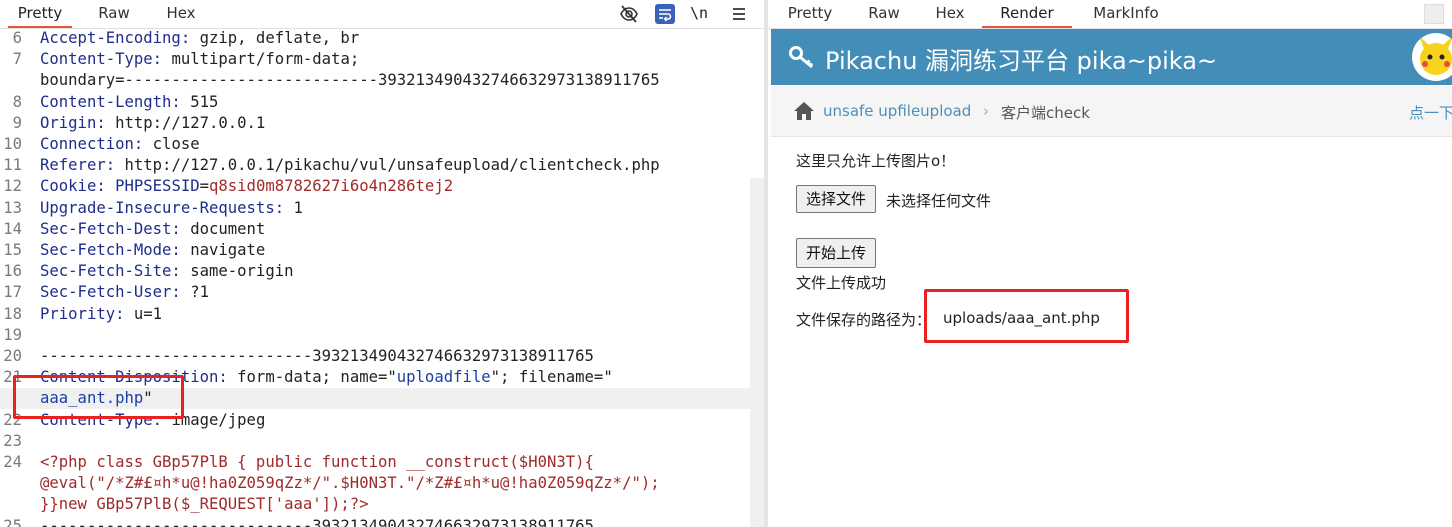  Describe the element at coordinates (382, 271) in the screenshot. I see `code-line: 16 Sec-Fetch-Site: same-origin` at that location.